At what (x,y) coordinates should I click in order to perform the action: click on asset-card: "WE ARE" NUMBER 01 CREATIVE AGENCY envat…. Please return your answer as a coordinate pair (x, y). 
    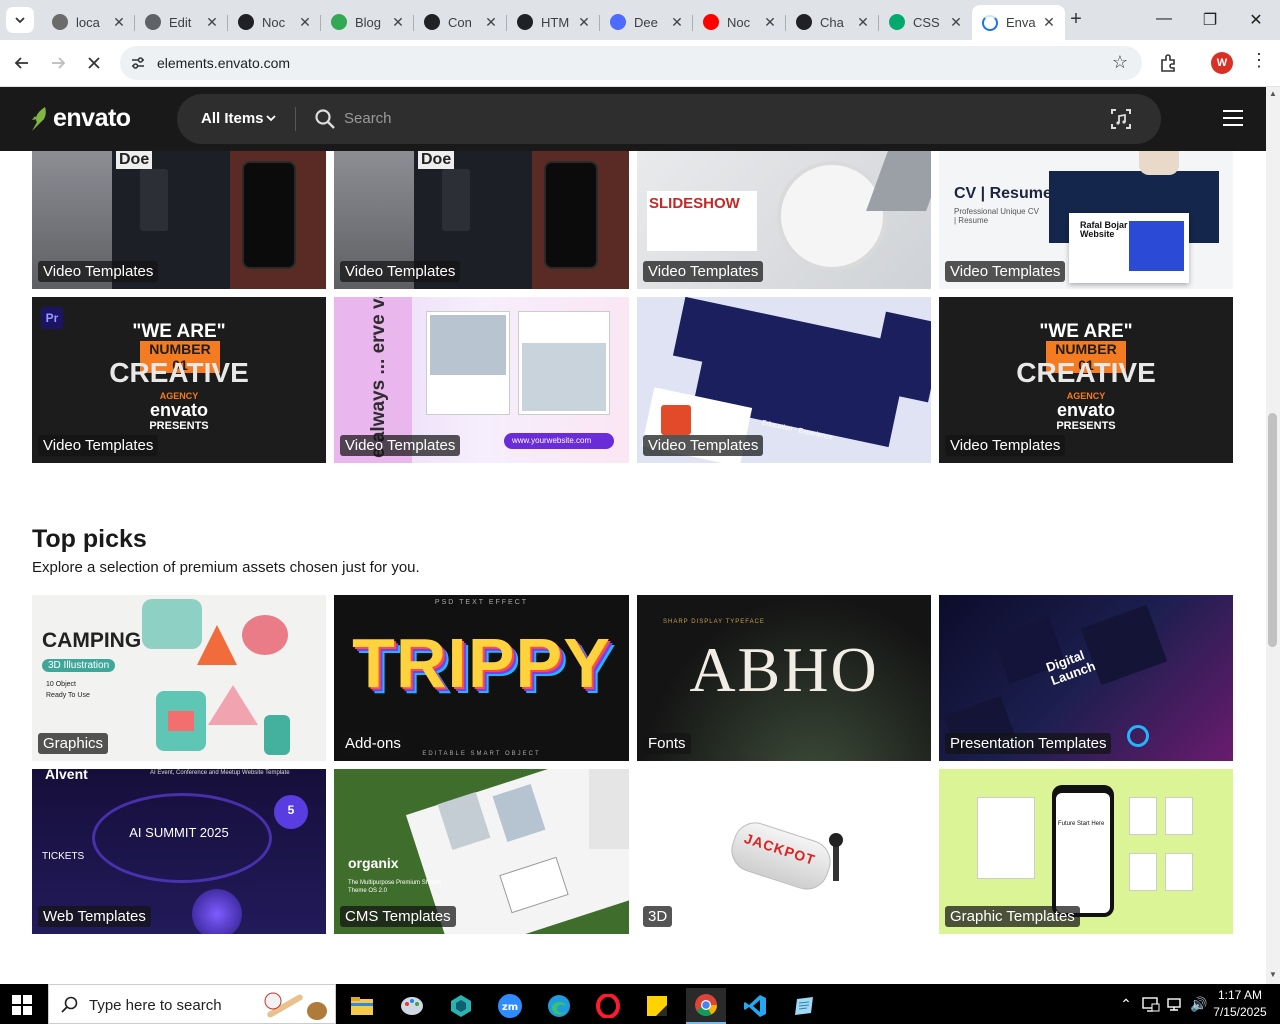
    Looking at the image, I should click on (1086, 380).